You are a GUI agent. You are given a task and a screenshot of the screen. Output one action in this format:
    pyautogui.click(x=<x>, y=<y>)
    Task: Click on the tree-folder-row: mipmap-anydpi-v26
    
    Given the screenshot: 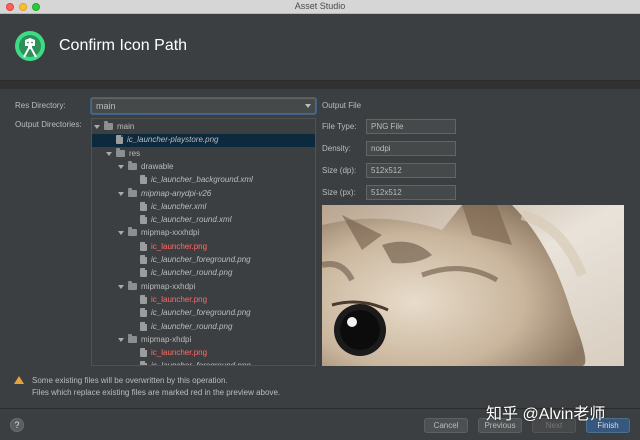 What is the action you would take?
    pyautogui.click(x=203, y=194)
    